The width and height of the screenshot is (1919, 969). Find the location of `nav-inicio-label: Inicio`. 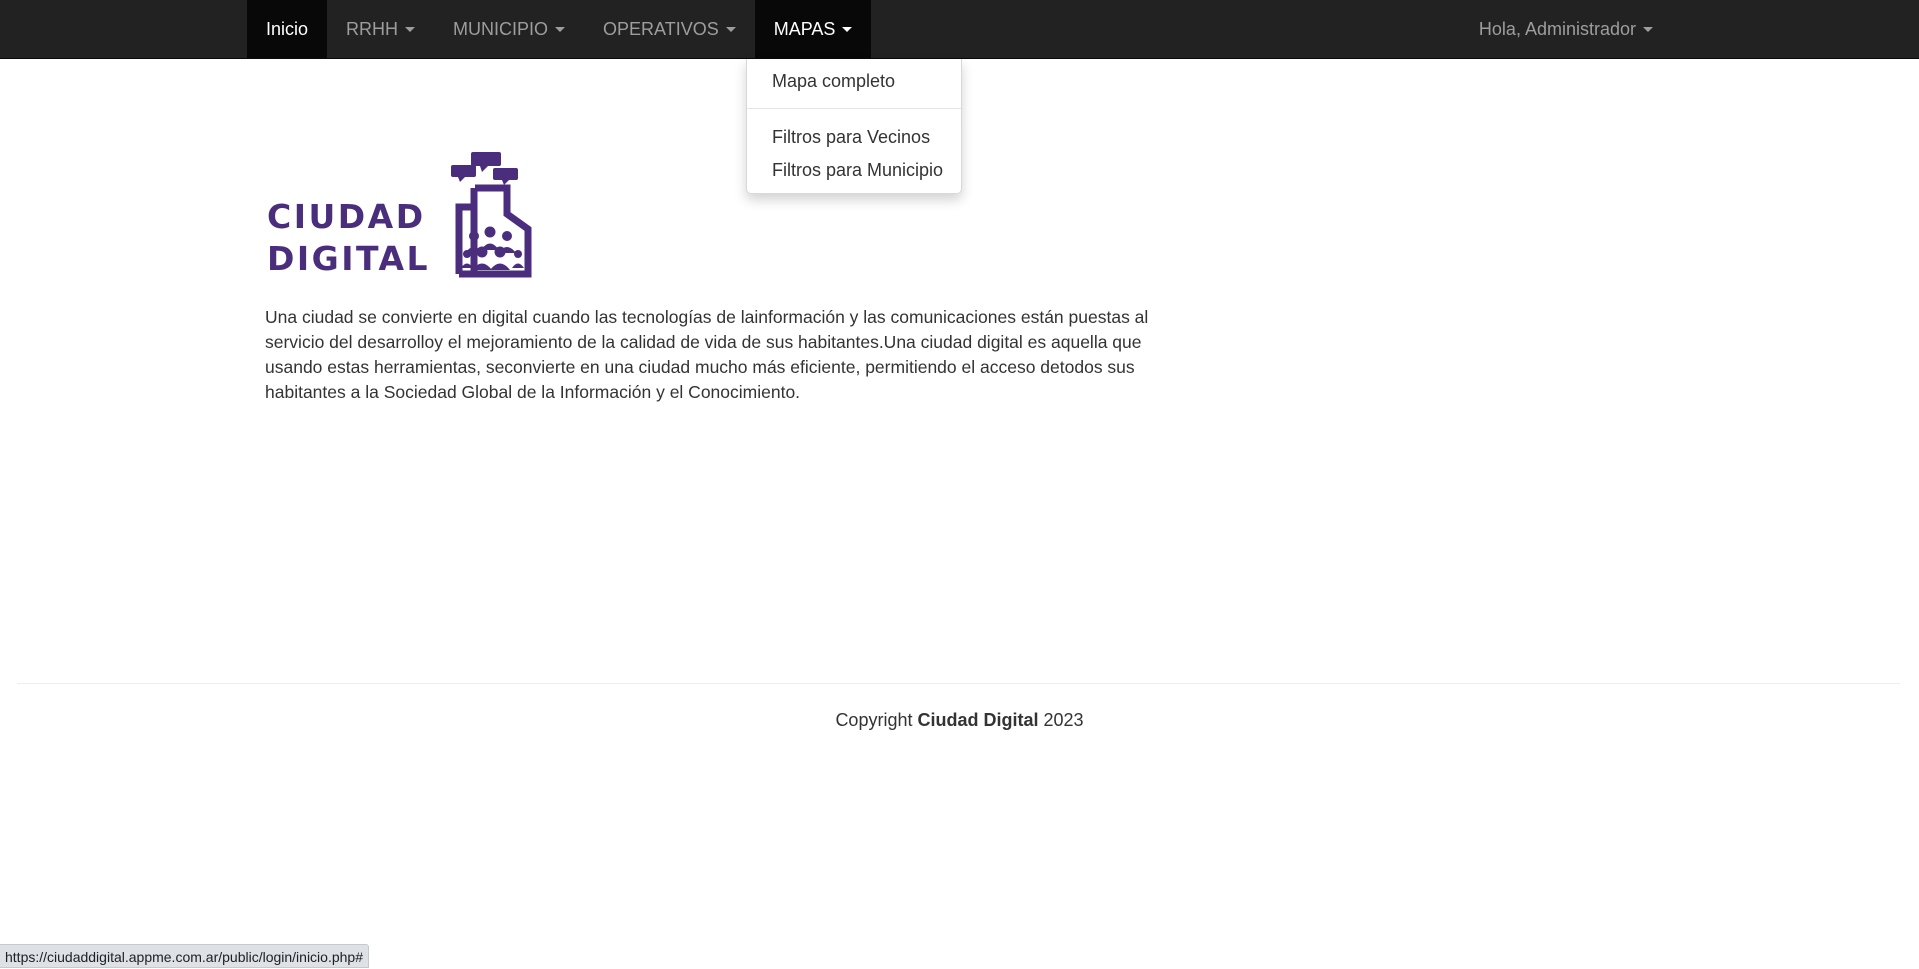

nav-inicio-label: Inicio is located at coordinates (287, 28).